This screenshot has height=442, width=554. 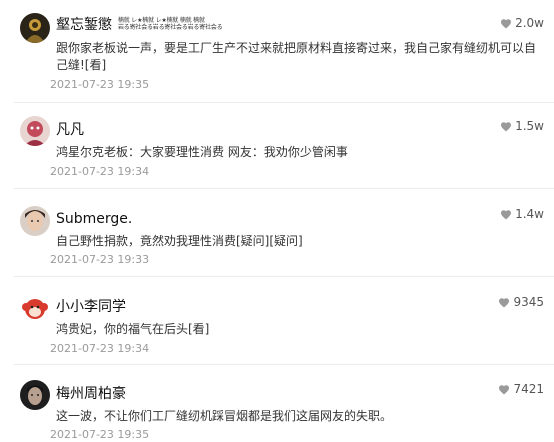 I want to click on comment-text: 自己野性捐款，竟然劝我理性消费[疑问][疑问], so click(x=179, y=241).